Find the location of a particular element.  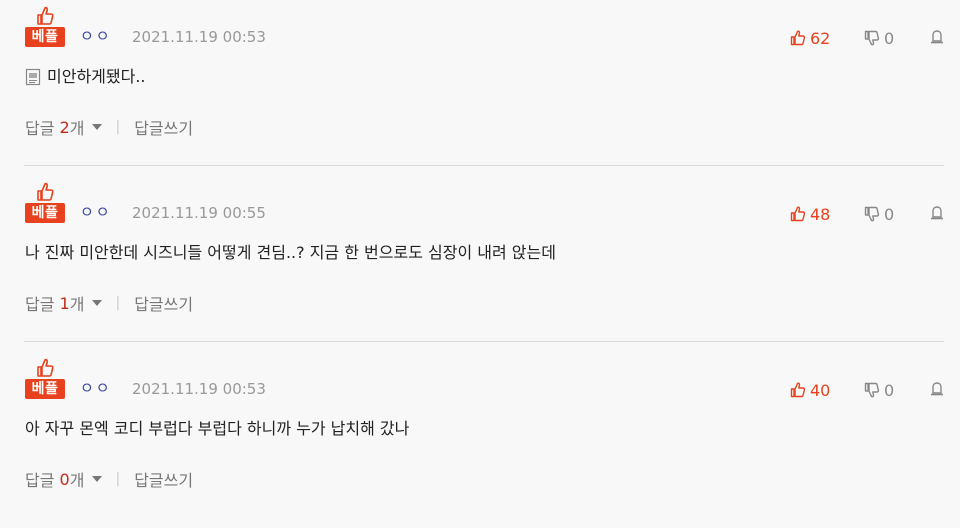

like-button: 48 is located at coordinates (810, 214).